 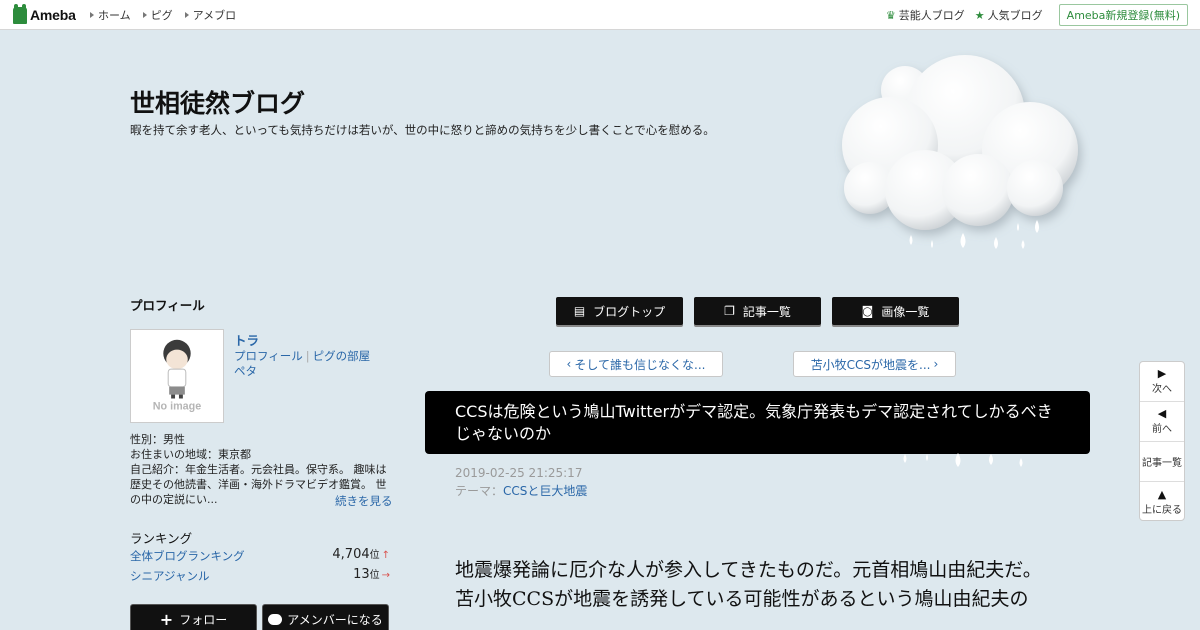 What do you see at coordinates (1162, 373) in the screenshot?
I see `play-right-icon: ▶` at bounding box center [1162, 373].